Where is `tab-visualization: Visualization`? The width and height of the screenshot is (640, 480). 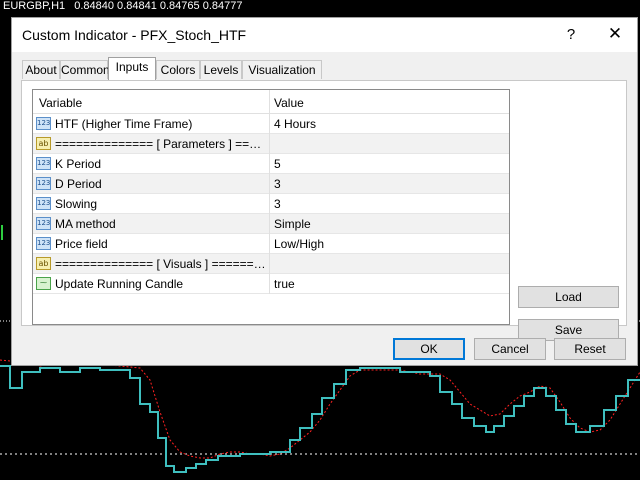 tab-visualization: Visualization is located at coordinates (282, 69).